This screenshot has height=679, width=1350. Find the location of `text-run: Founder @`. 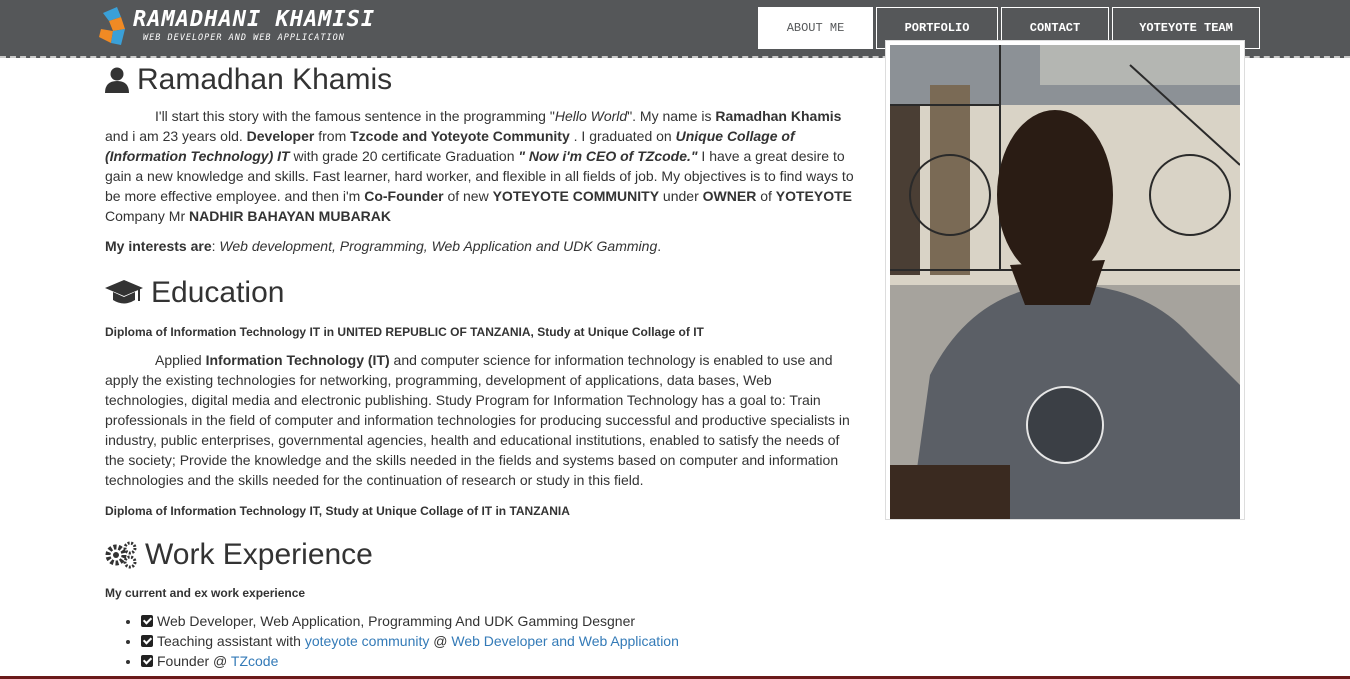

text-run: Founder @ is located at coordinates (194, 661).